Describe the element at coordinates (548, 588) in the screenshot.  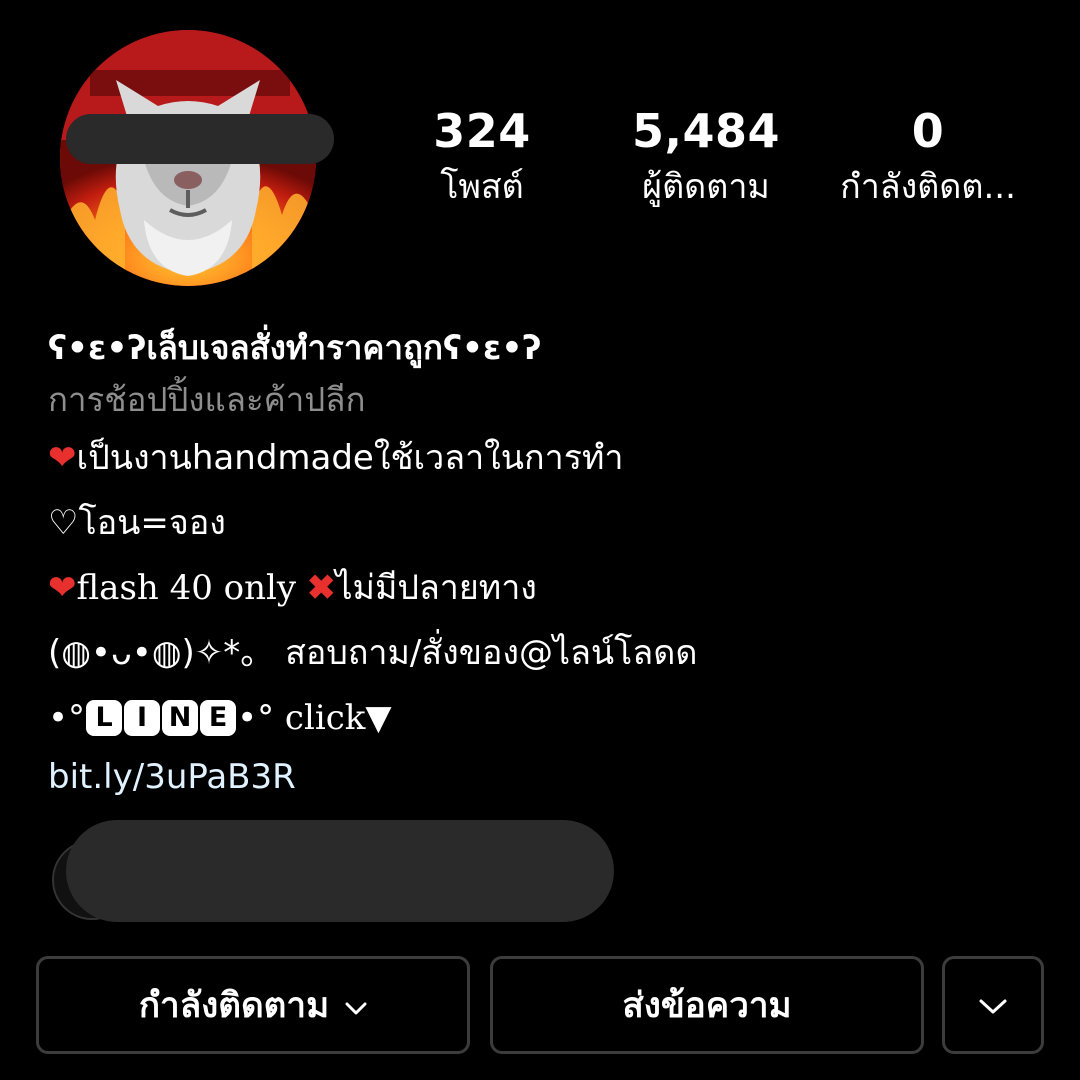
I see `bio-line-flash: ❤flash 40 only ✖ไม่มีปลายทาง` at that location.